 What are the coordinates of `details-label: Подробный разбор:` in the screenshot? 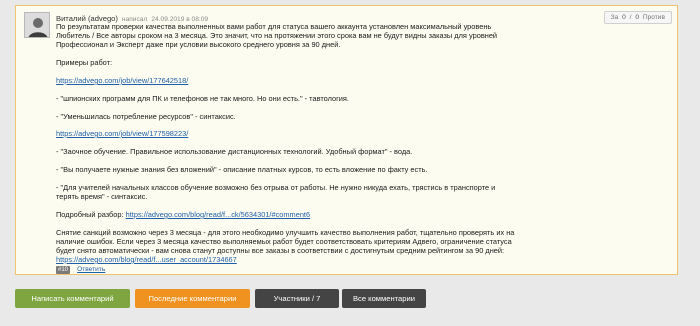 It's located at (90, 214).